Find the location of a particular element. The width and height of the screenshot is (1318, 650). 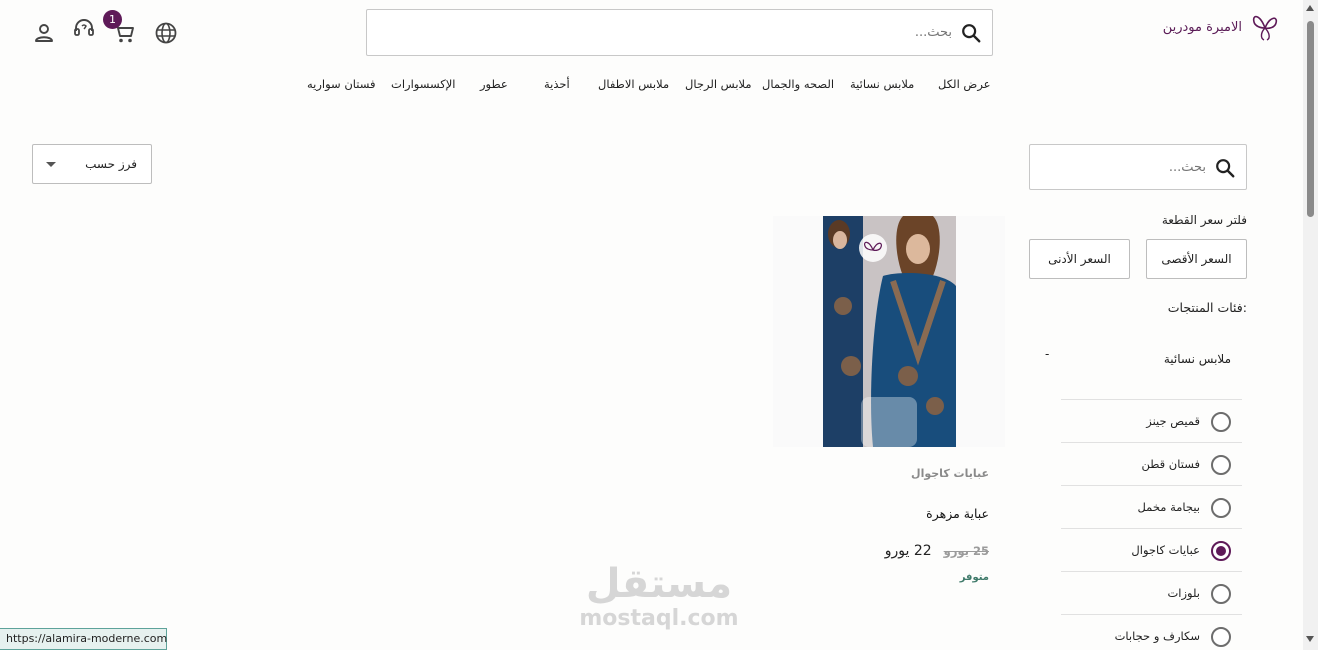

category-item: بيجامة مخمل is located at coordinates (1151, 506).